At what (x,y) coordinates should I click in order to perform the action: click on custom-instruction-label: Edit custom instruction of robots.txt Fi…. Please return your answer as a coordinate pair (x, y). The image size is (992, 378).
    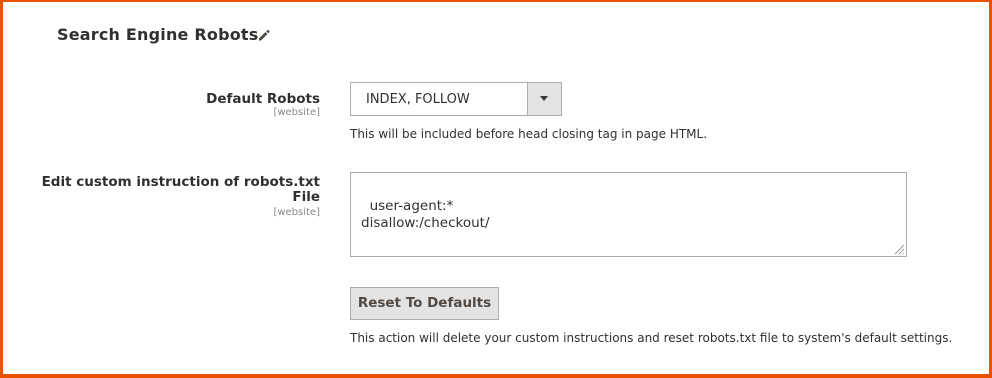
    Looking at the image, I should click on (181, 190).